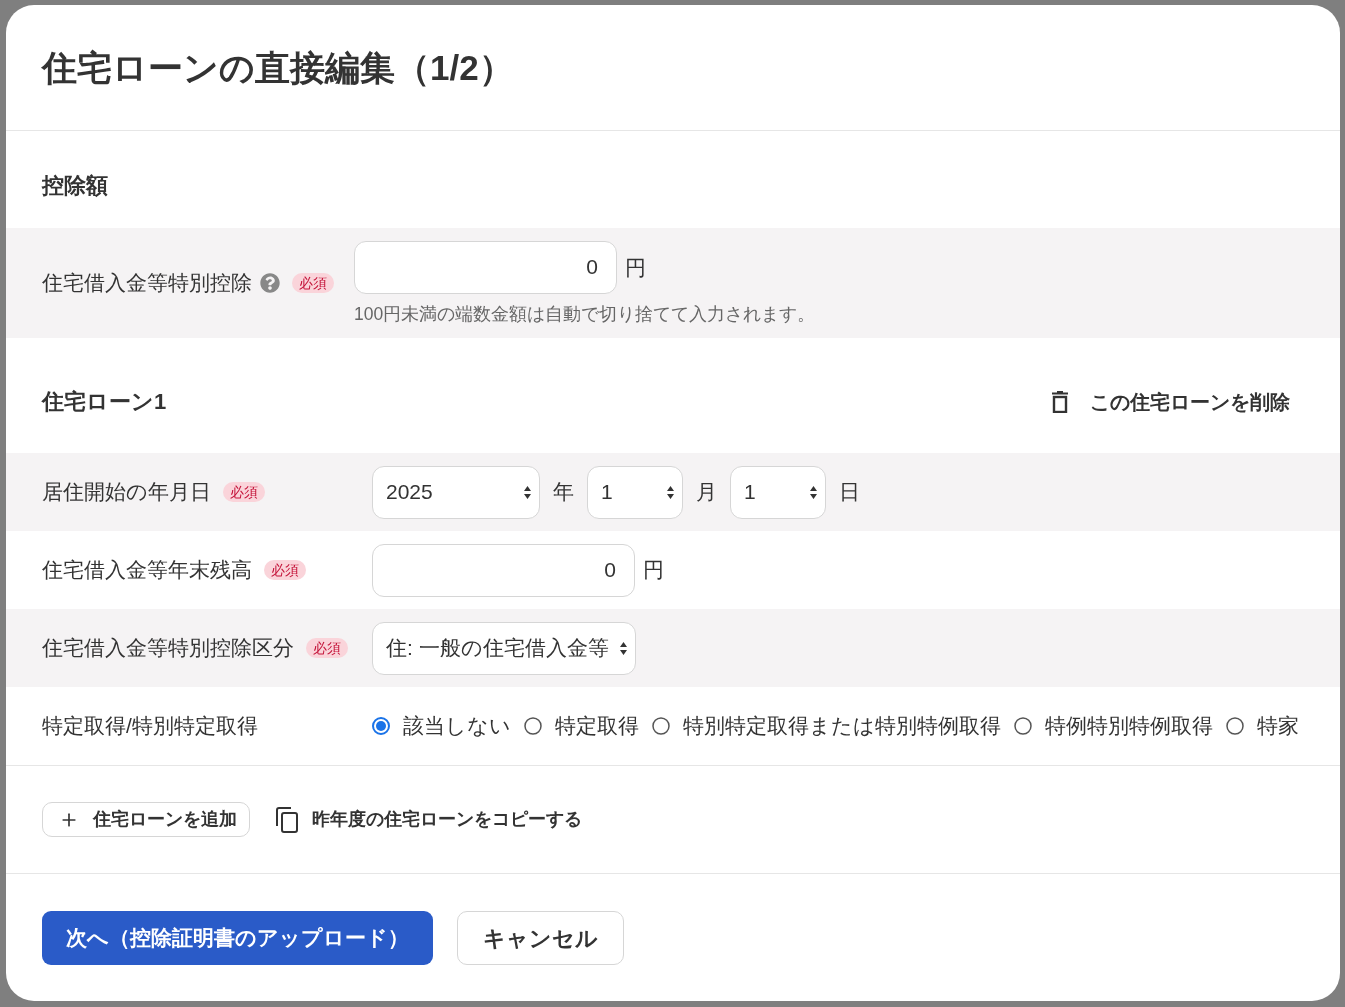 Image resolution: width=1345 pixels, height=1007 pixels. What do you see at coordinates (270, 283) in the screenshot?
I see `help-icon` at bounding box center [270, 283].